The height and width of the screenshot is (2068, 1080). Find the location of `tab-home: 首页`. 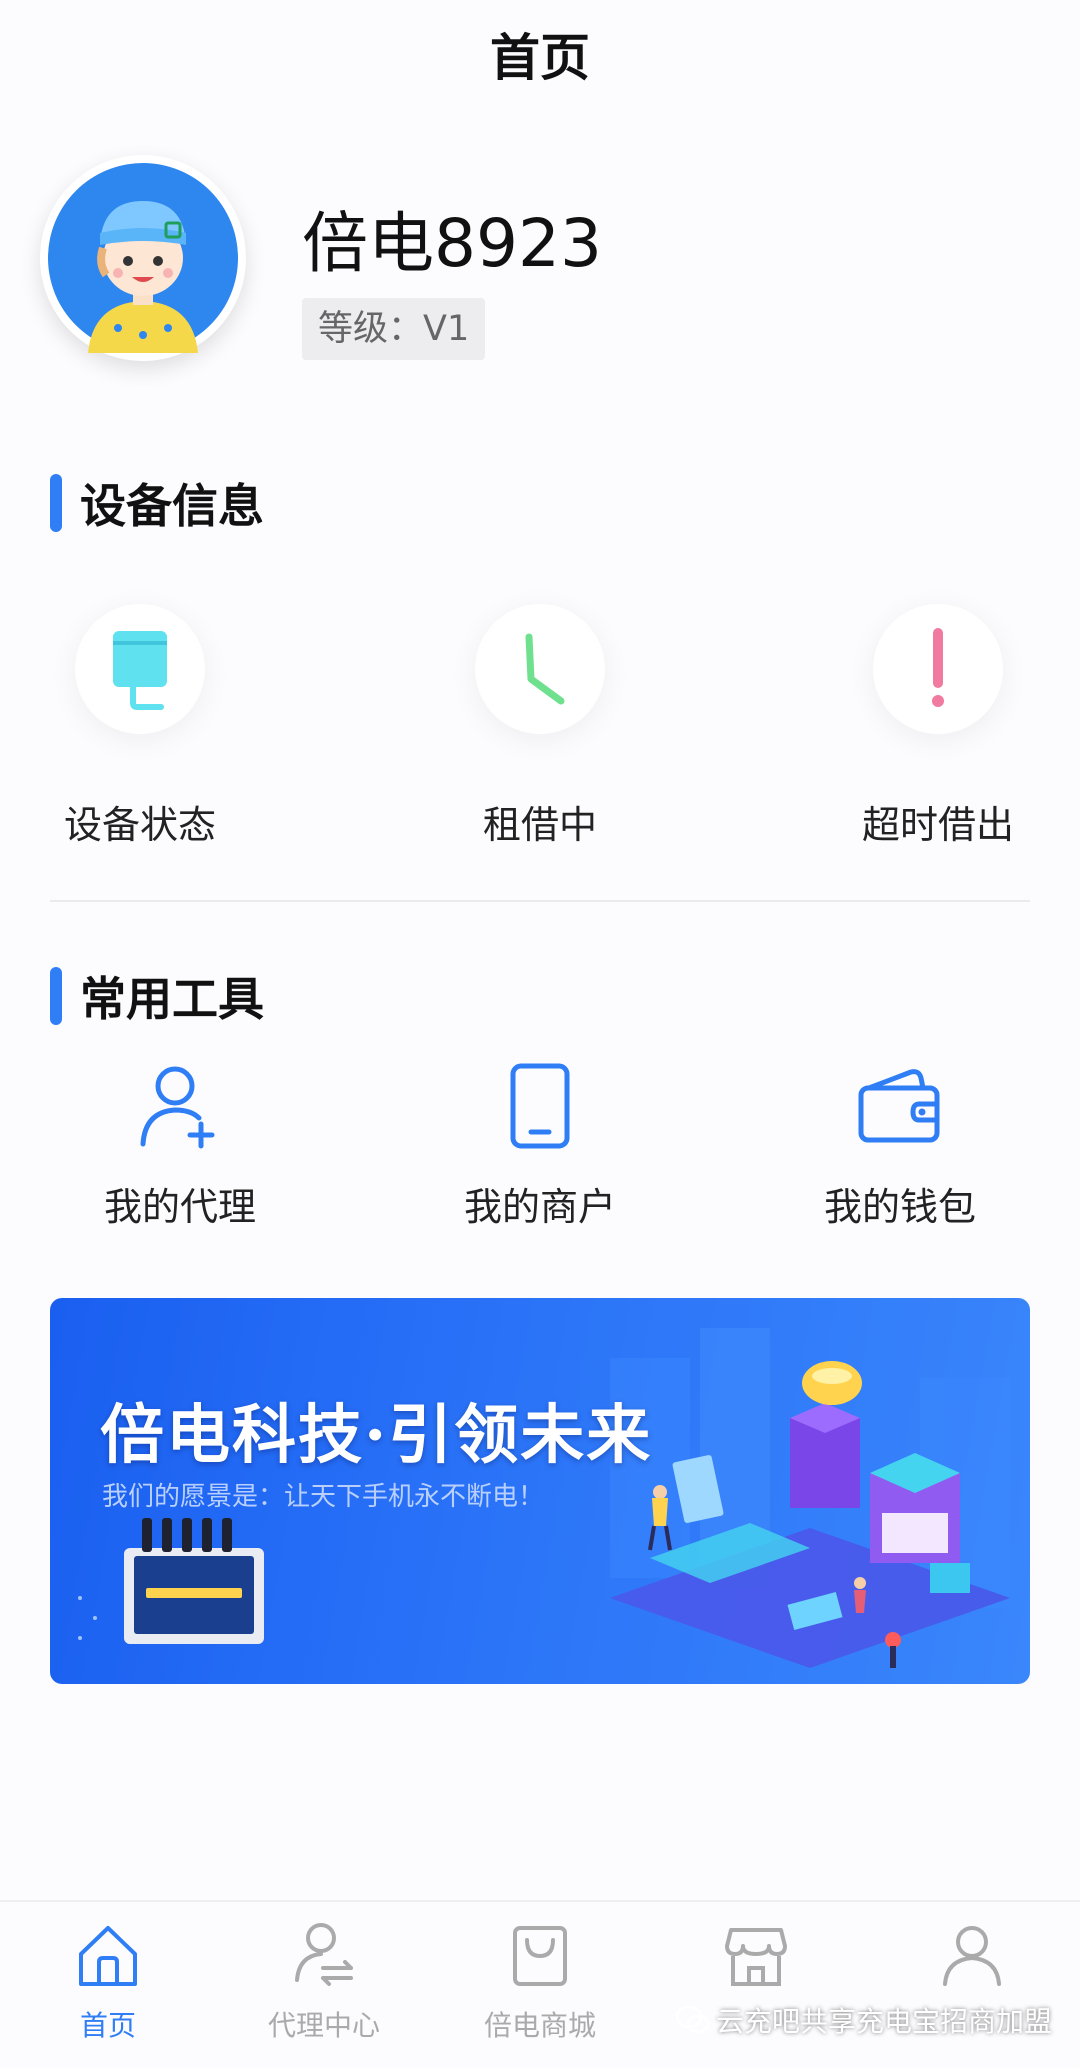

tab-home: 首页 is located at coordinates (108, 1982).